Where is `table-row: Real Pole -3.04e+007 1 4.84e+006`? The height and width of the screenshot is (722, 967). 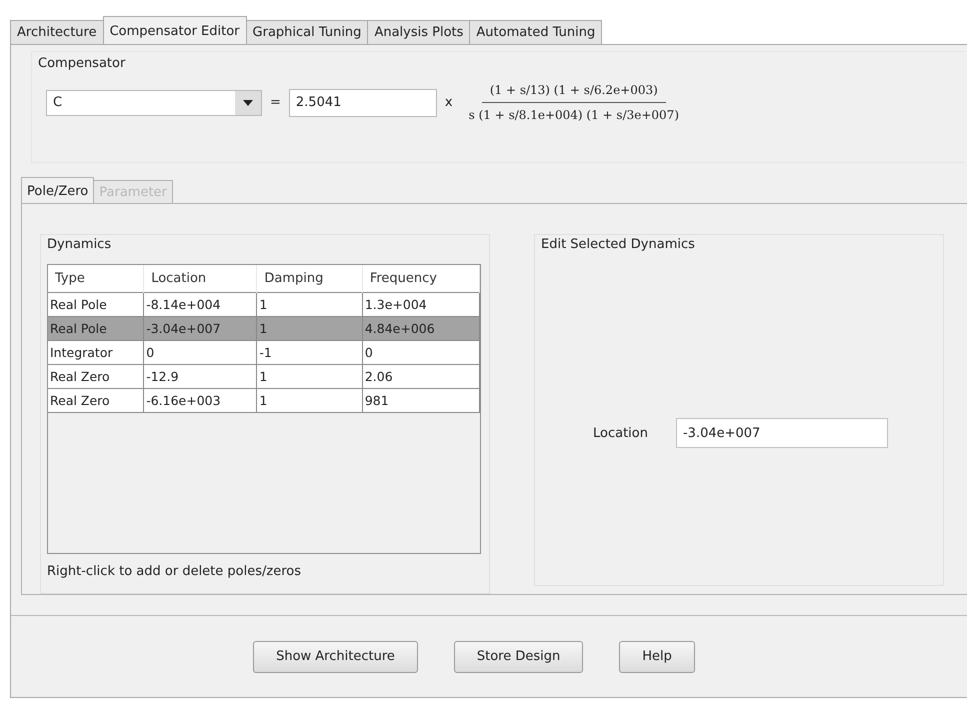
table-row: Real Pole -3.04e+007 1 4.84e+006 is located at coordinates (264, 328).